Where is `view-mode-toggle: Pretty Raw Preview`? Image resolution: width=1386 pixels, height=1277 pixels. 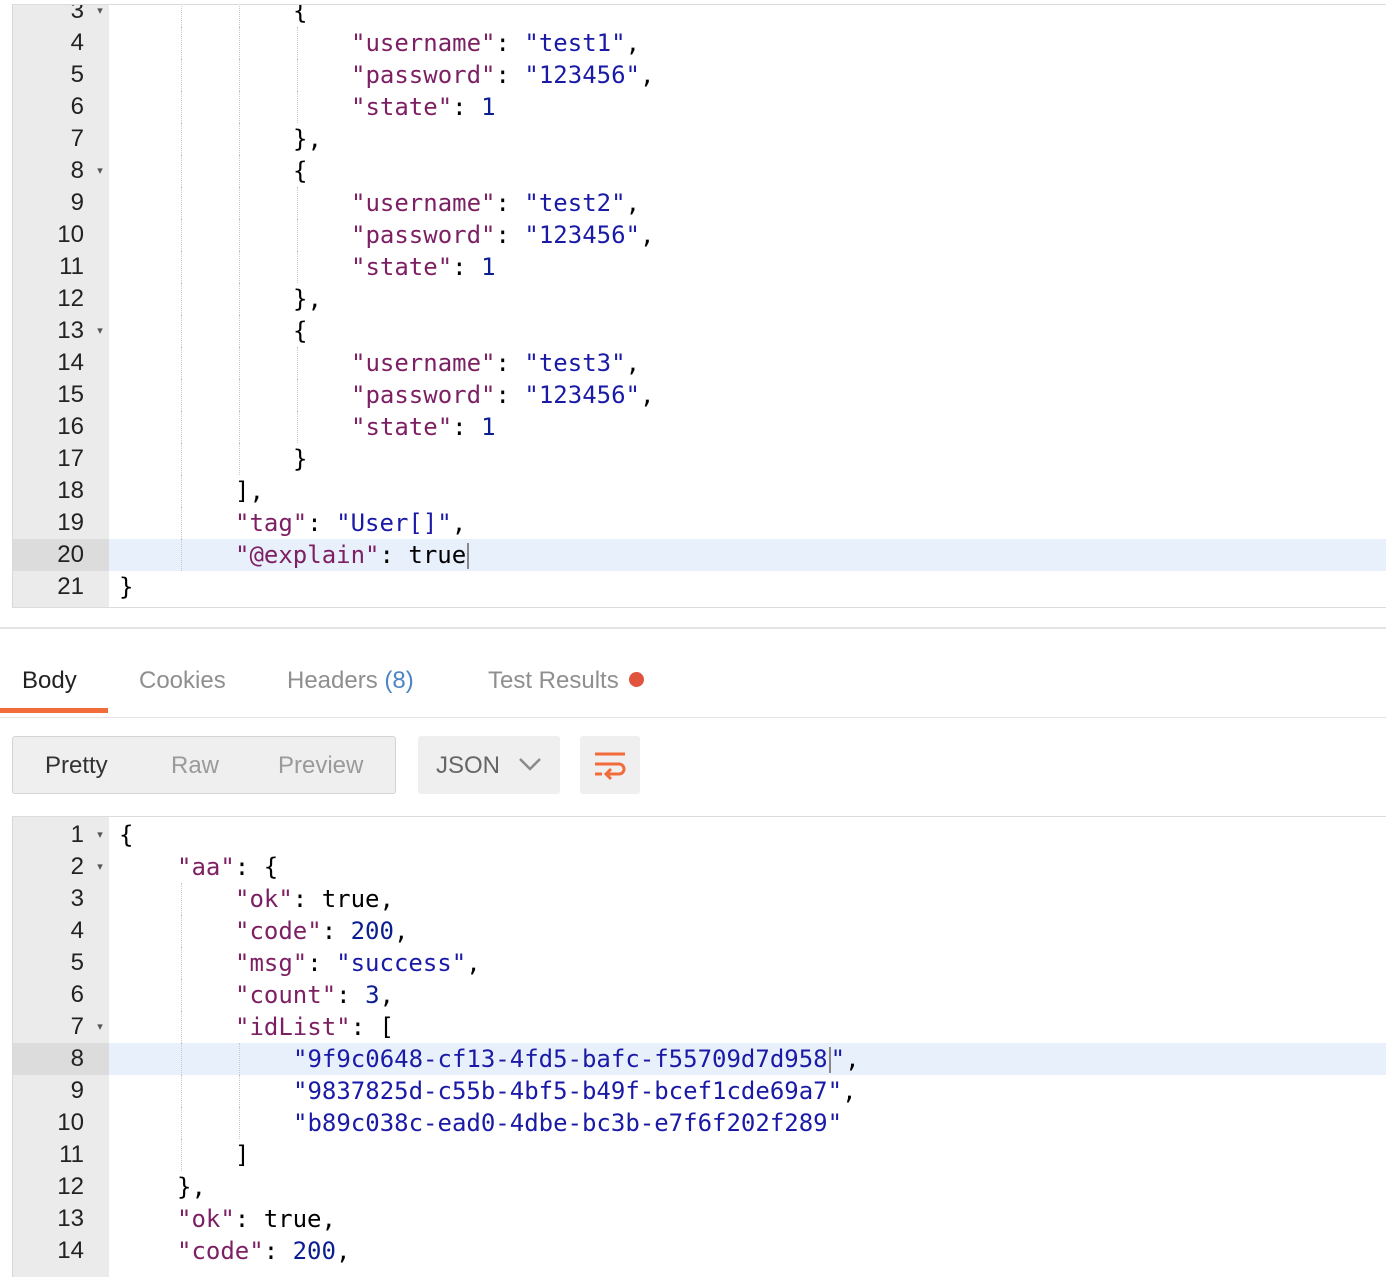 view-mode-toggle: Pretty Raw Preview is located at coordinates (204, 765).